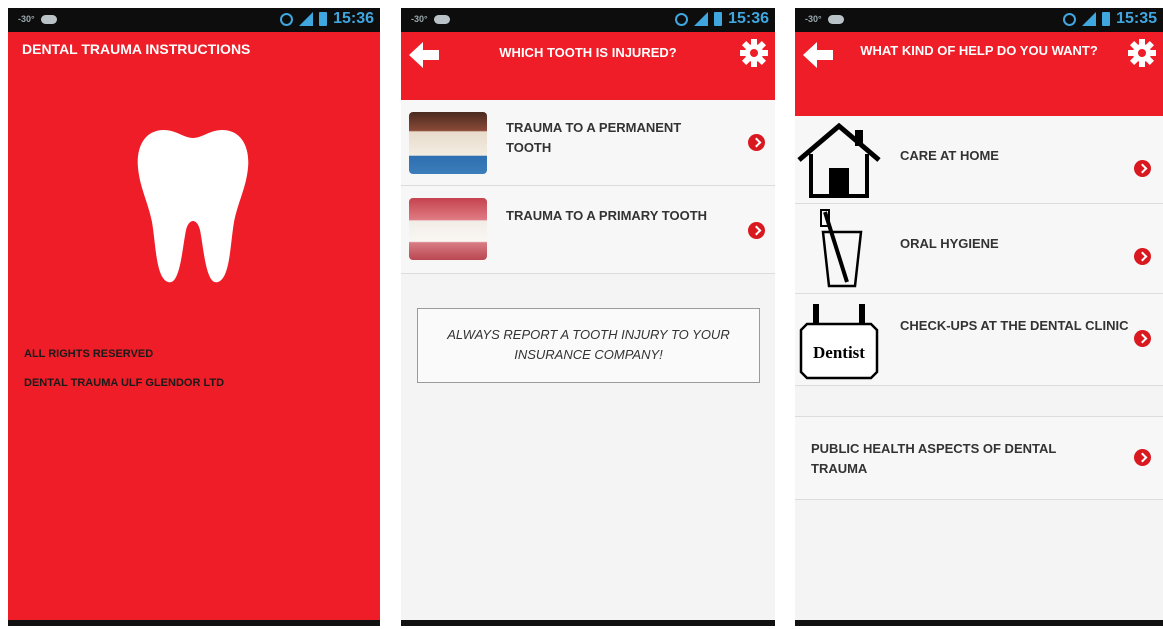  I want to click on primary-tooth-photo, so click(448, 229).